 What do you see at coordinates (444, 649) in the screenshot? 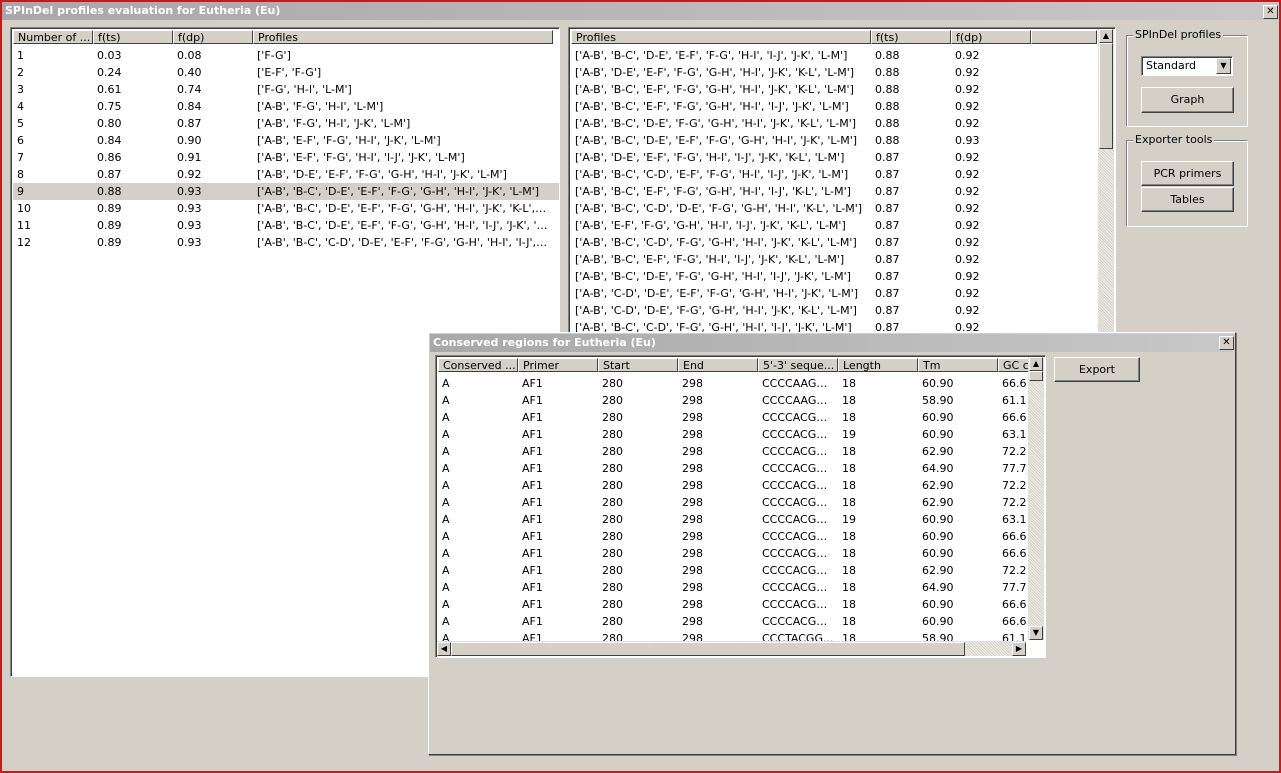
I see `scroll-left-icon: ◀` at bounding box center [444, 649].